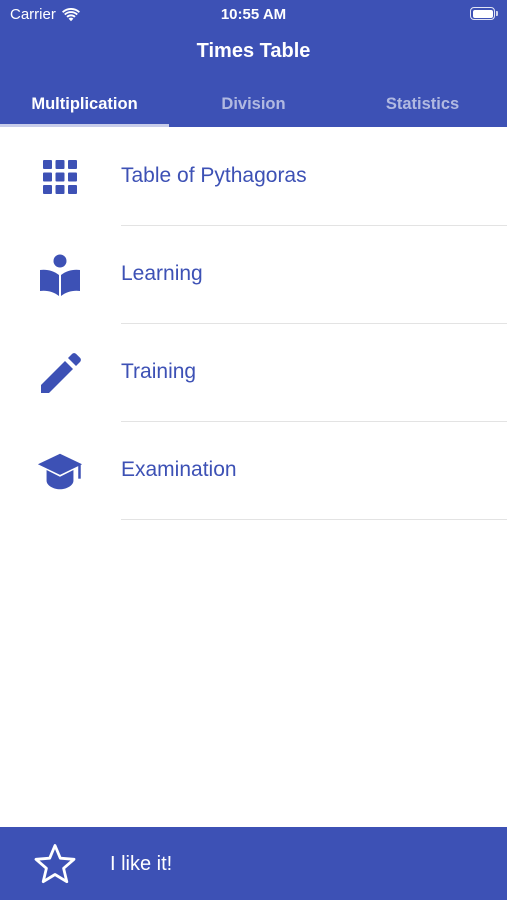  What do you see at coordinates (84, 104) in the screenshot?
I see `tab-multiplication: Multiplication` at bounding box center [84, 104].